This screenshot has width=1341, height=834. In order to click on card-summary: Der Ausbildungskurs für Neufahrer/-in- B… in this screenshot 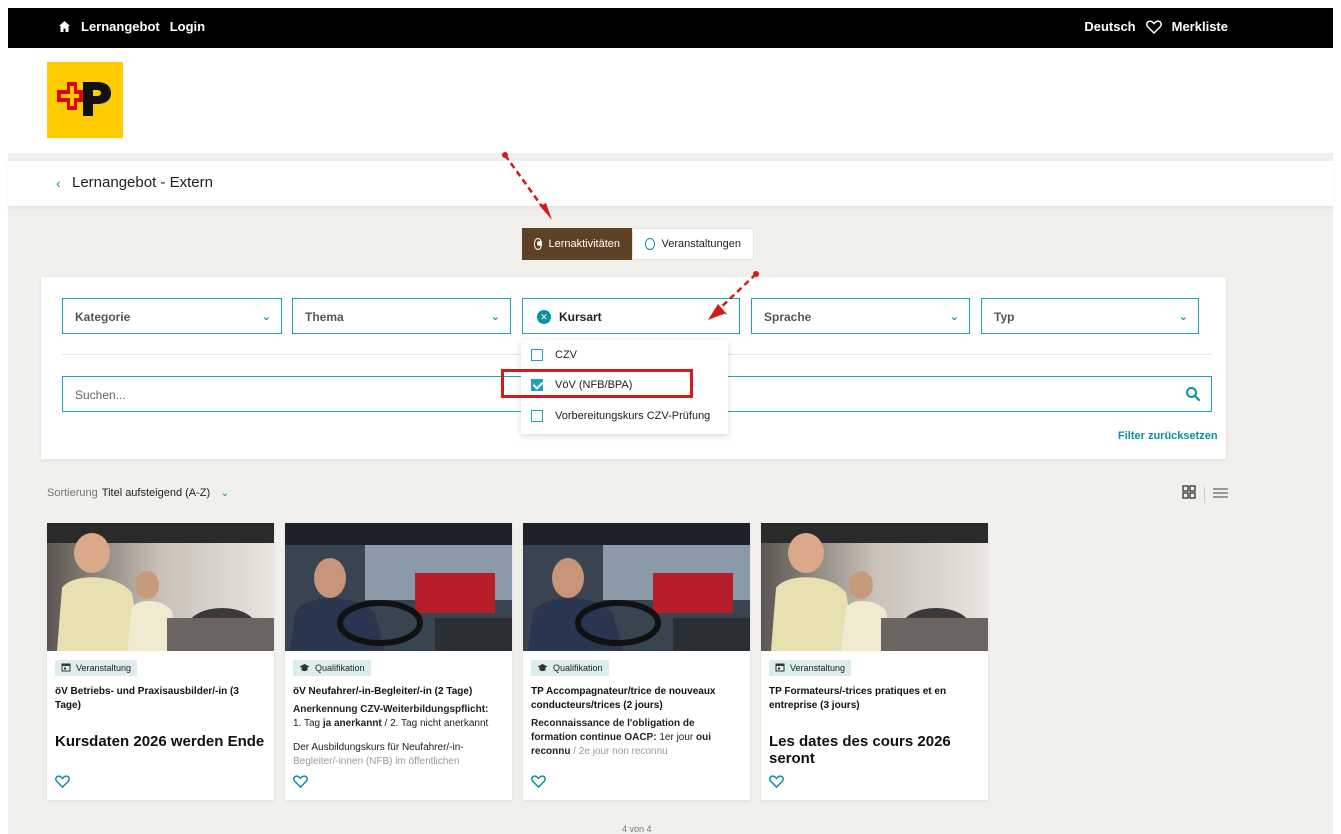, I will do `click(399, 755)`.